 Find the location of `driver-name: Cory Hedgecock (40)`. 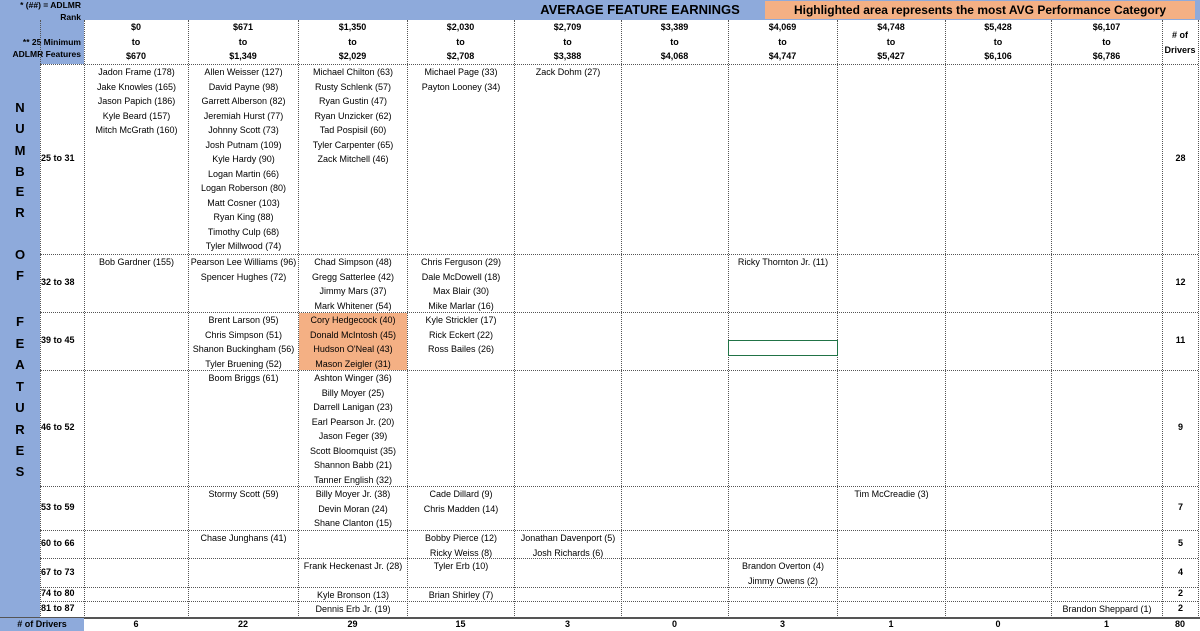

driver-name: Cory Hedgecock (40) is located at coordinates (353, 320).